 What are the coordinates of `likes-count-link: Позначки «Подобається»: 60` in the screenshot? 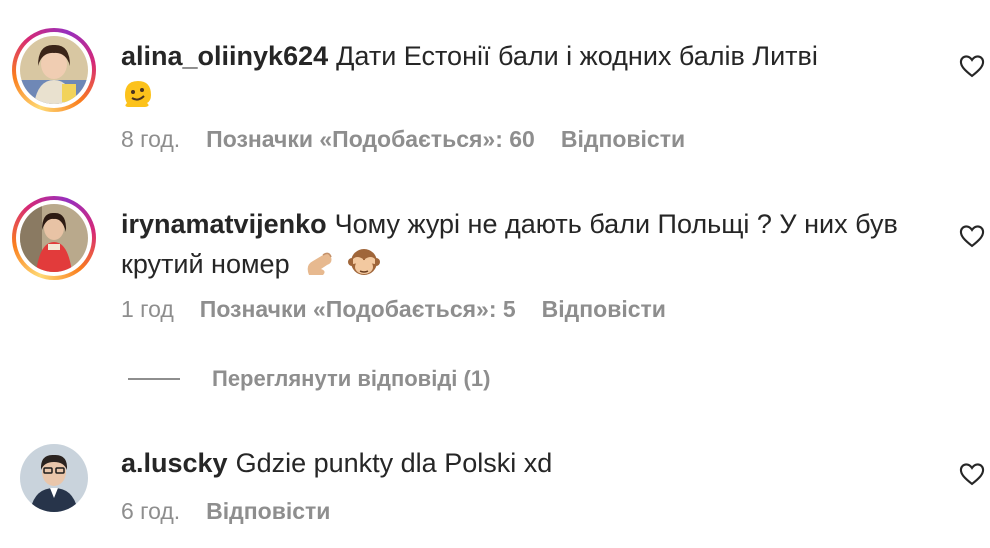 It's located at (370, 139).